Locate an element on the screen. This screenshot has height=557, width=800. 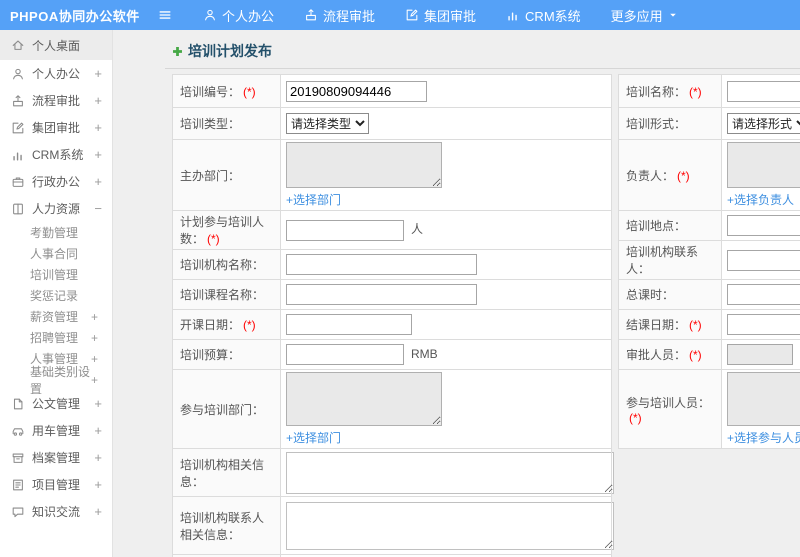
total_hours-field-cell is located at coordinates (760, 294).